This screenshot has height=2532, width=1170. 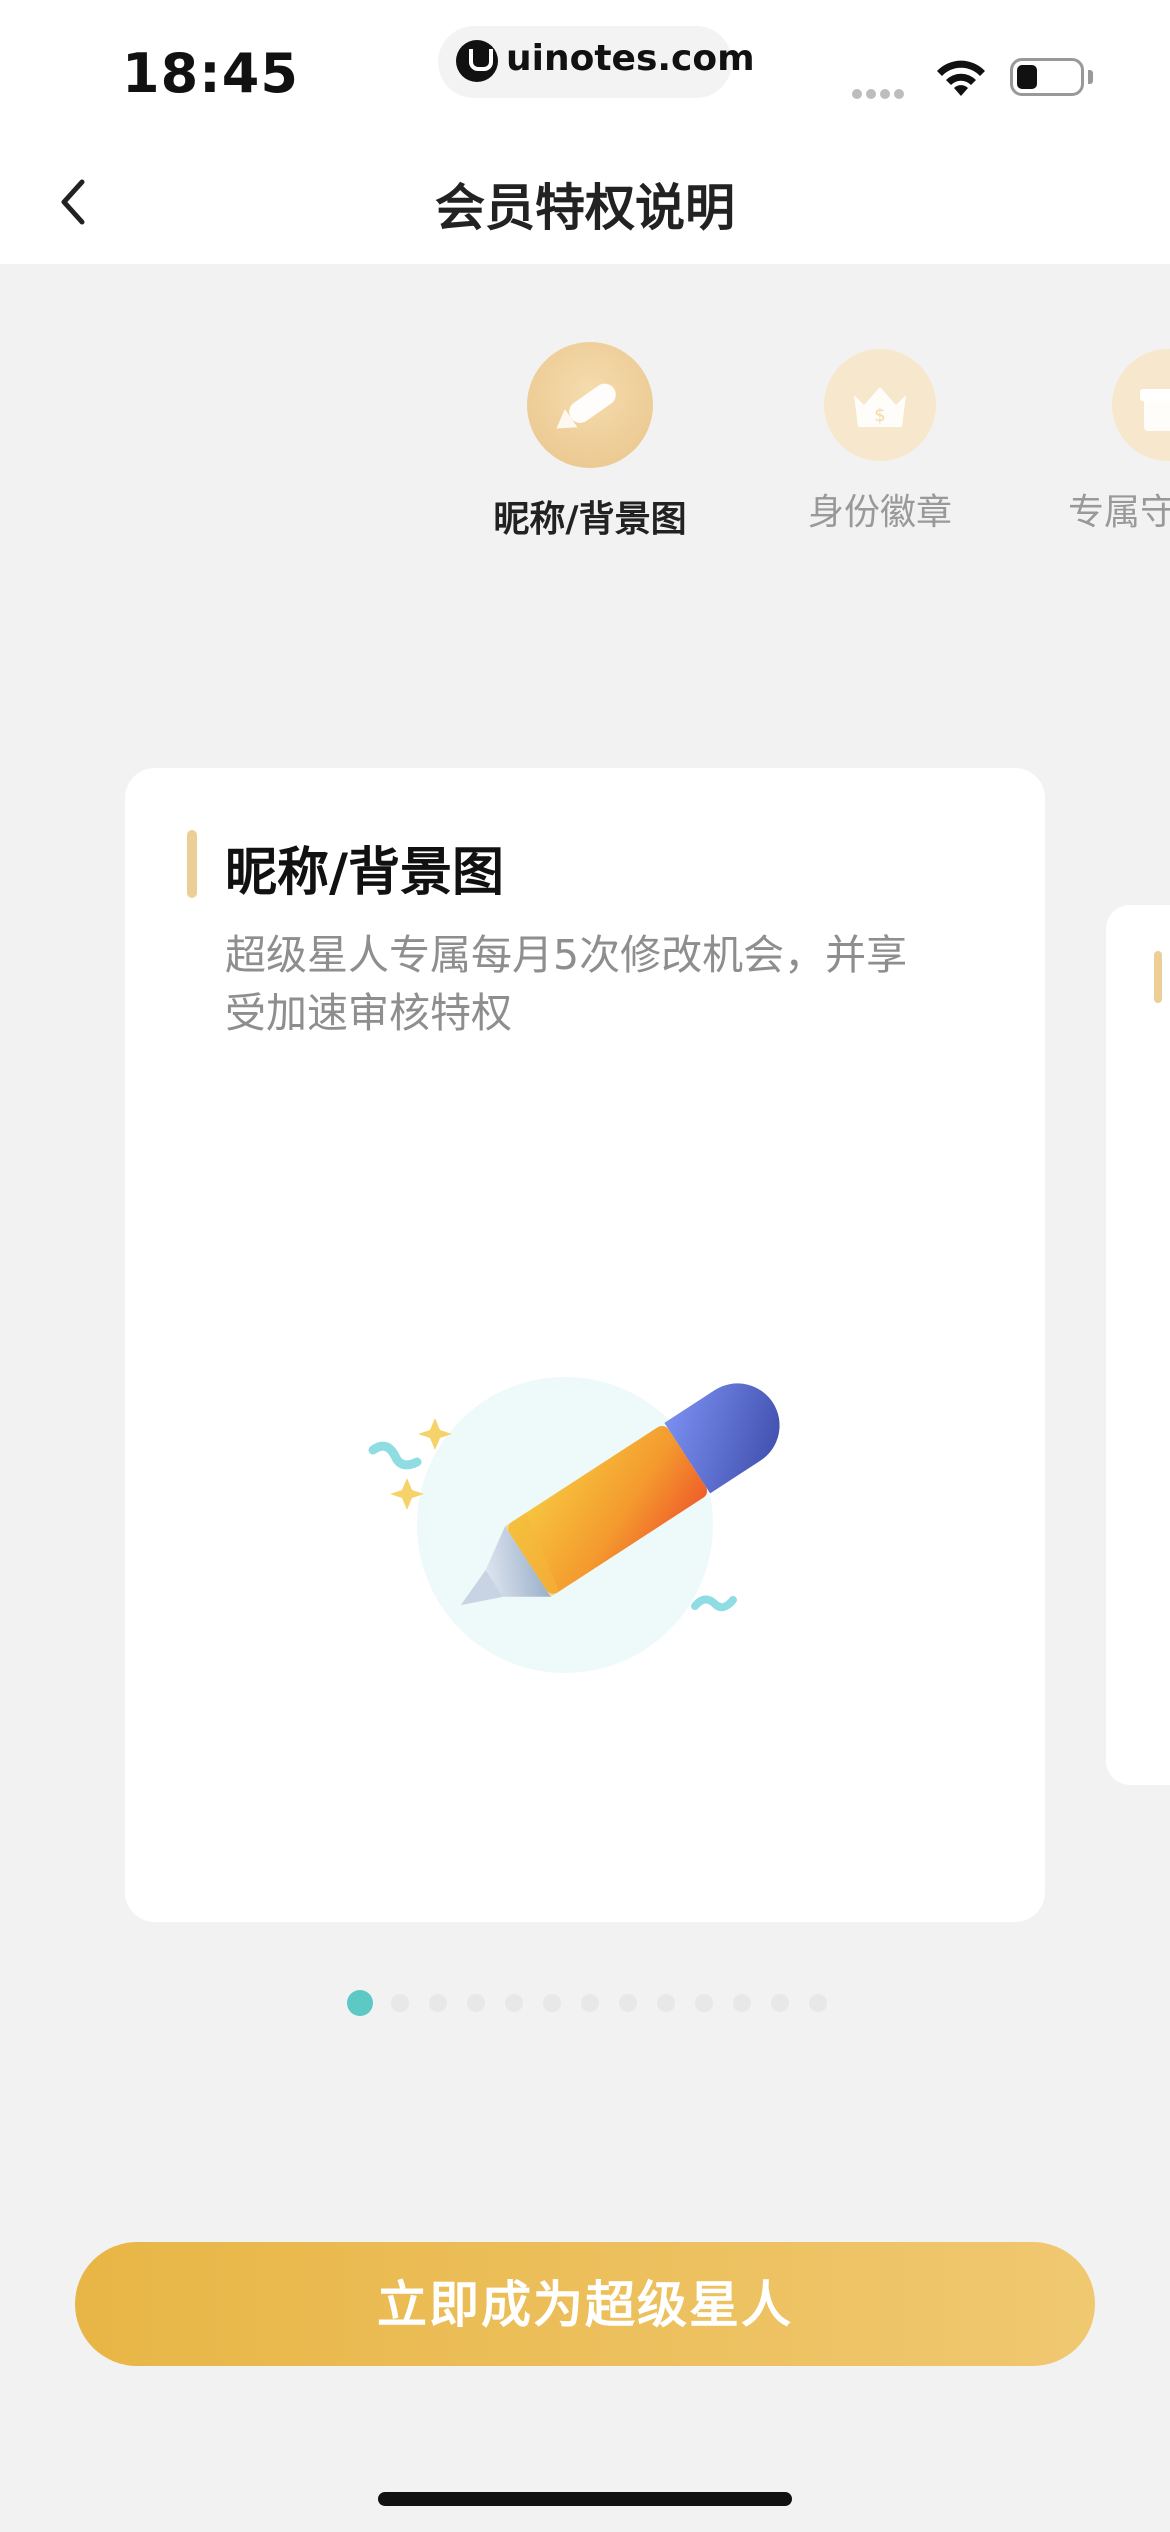 I want to click on next-privilege-card, so click(x=1138, y=1345).